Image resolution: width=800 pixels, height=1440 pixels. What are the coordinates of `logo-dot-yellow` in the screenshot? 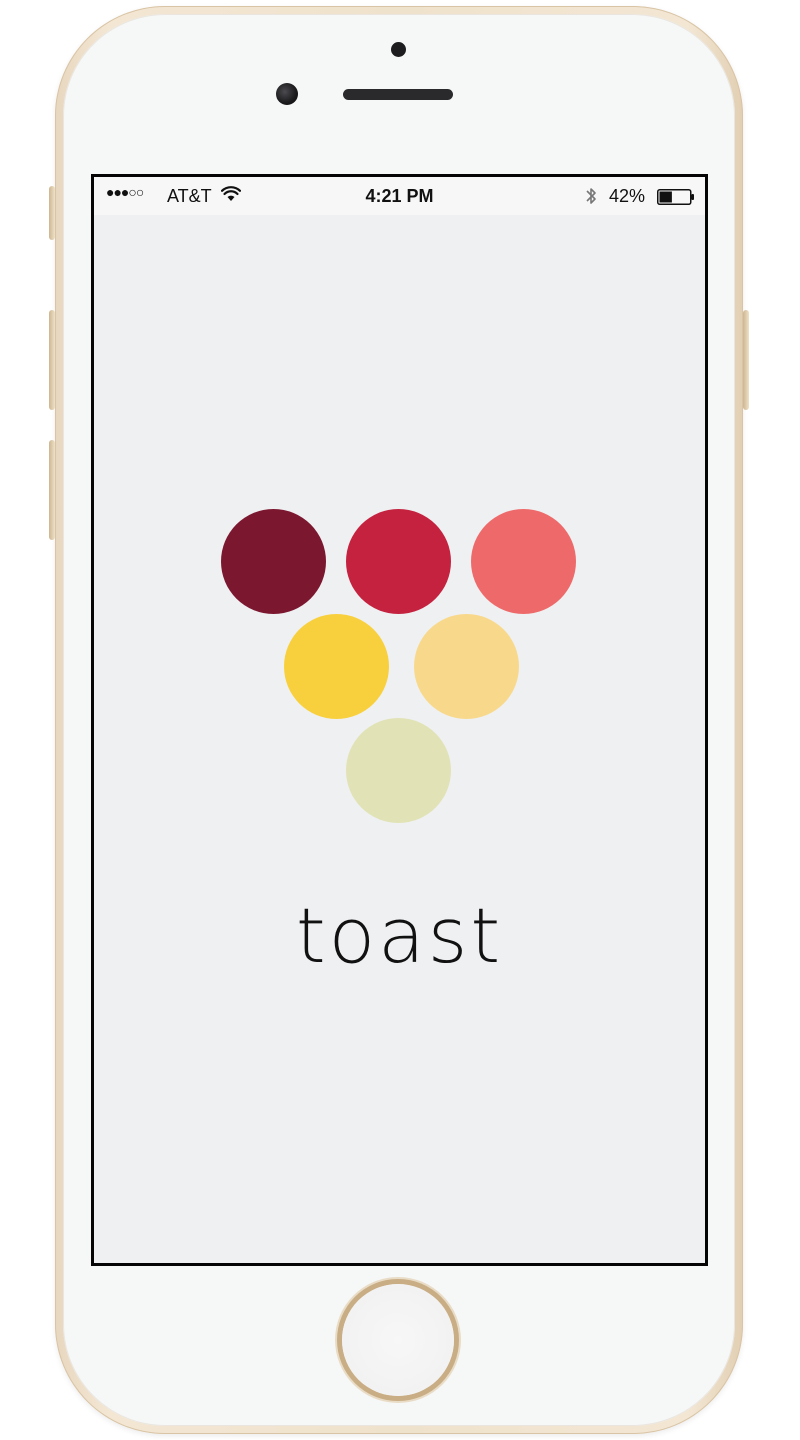 It's located at (336, 666).